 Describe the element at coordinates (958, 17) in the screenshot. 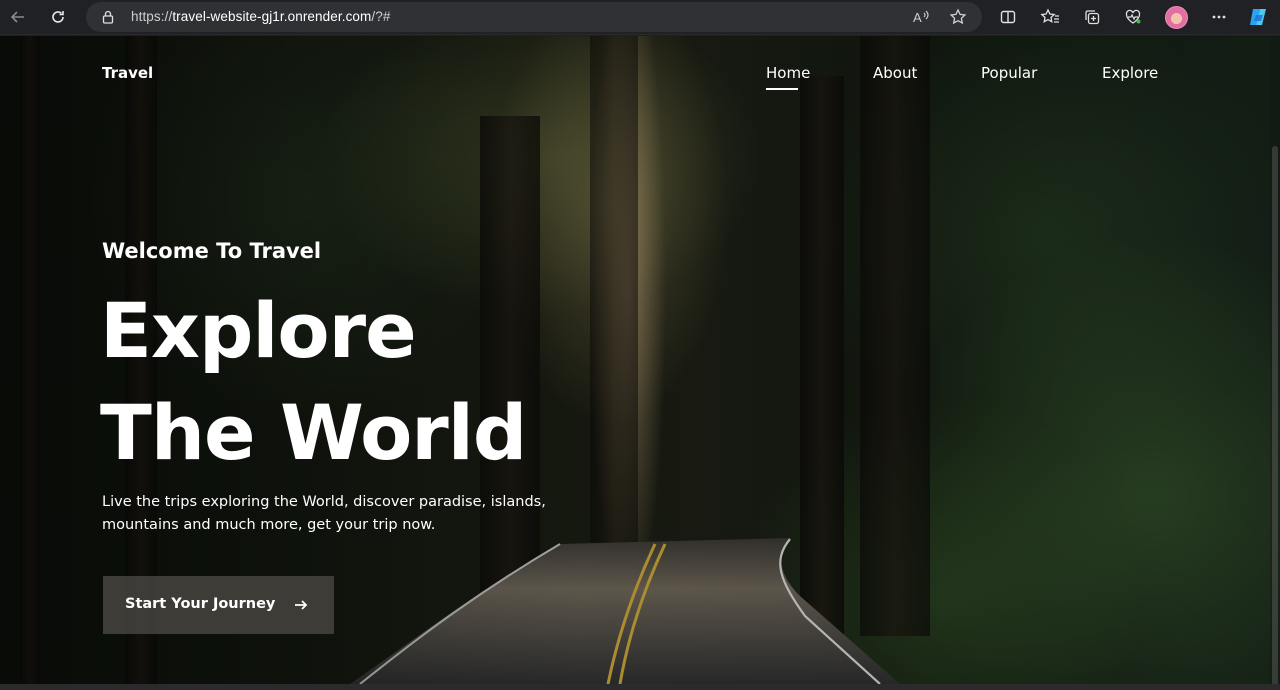

I see `favorite-star-icon` at that location.